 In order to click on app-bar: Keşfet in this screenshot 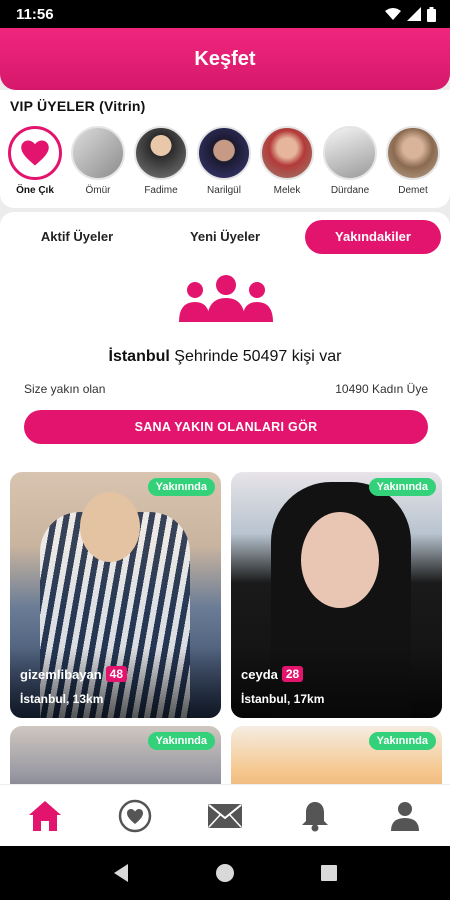, I will do `click(225, 59)`.